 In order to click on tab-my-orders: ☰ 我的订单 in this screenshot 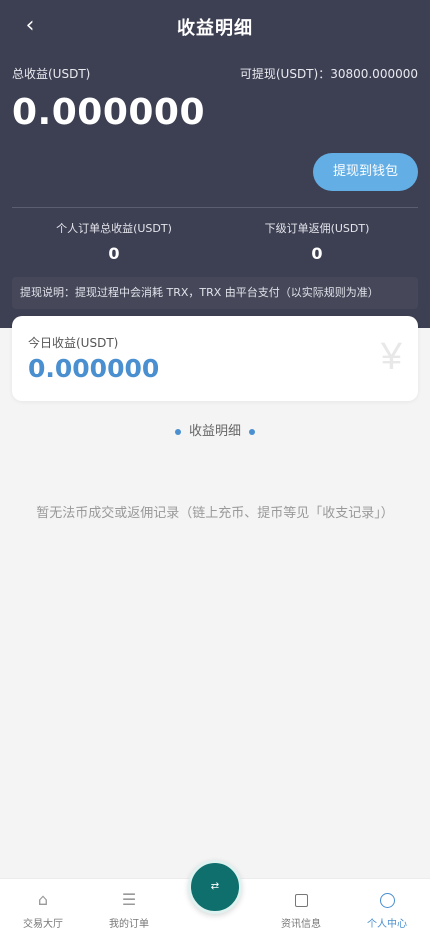, I will do `click(129, 905)`.